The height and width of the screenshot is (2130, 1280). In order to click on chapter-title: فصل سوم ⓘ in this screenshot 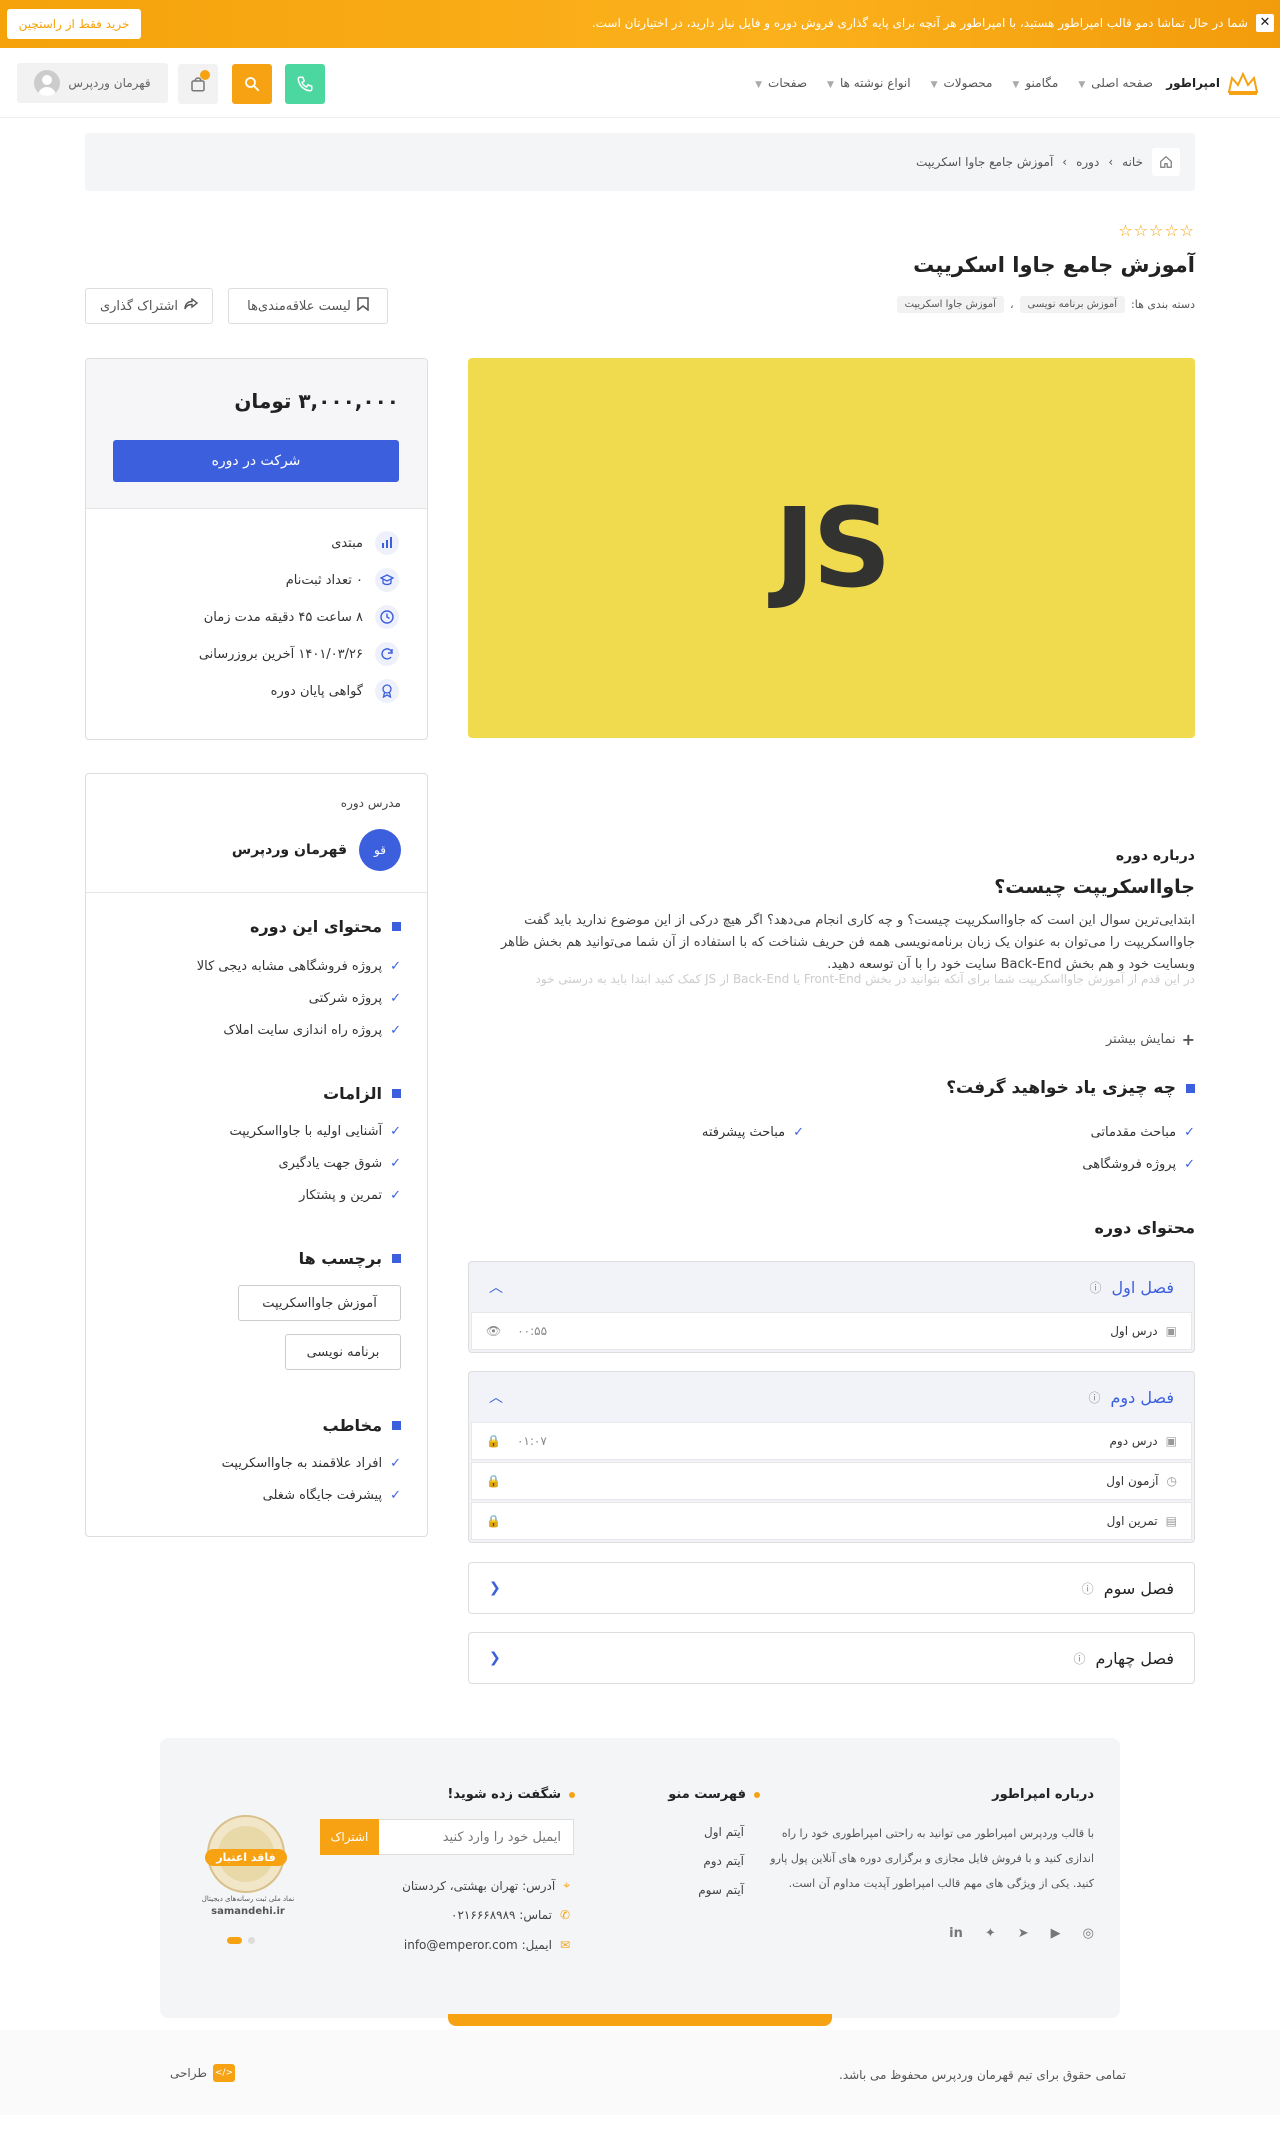, I will do `click(1128, 1588)`.